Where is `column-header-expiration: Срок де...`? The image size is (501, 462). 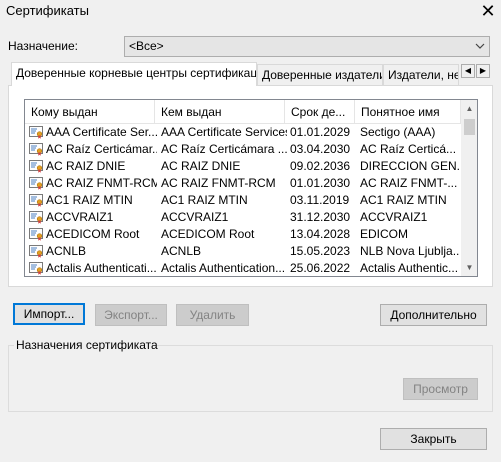
column-header-expiration: Срок де... is located at coordinates (320, 112).